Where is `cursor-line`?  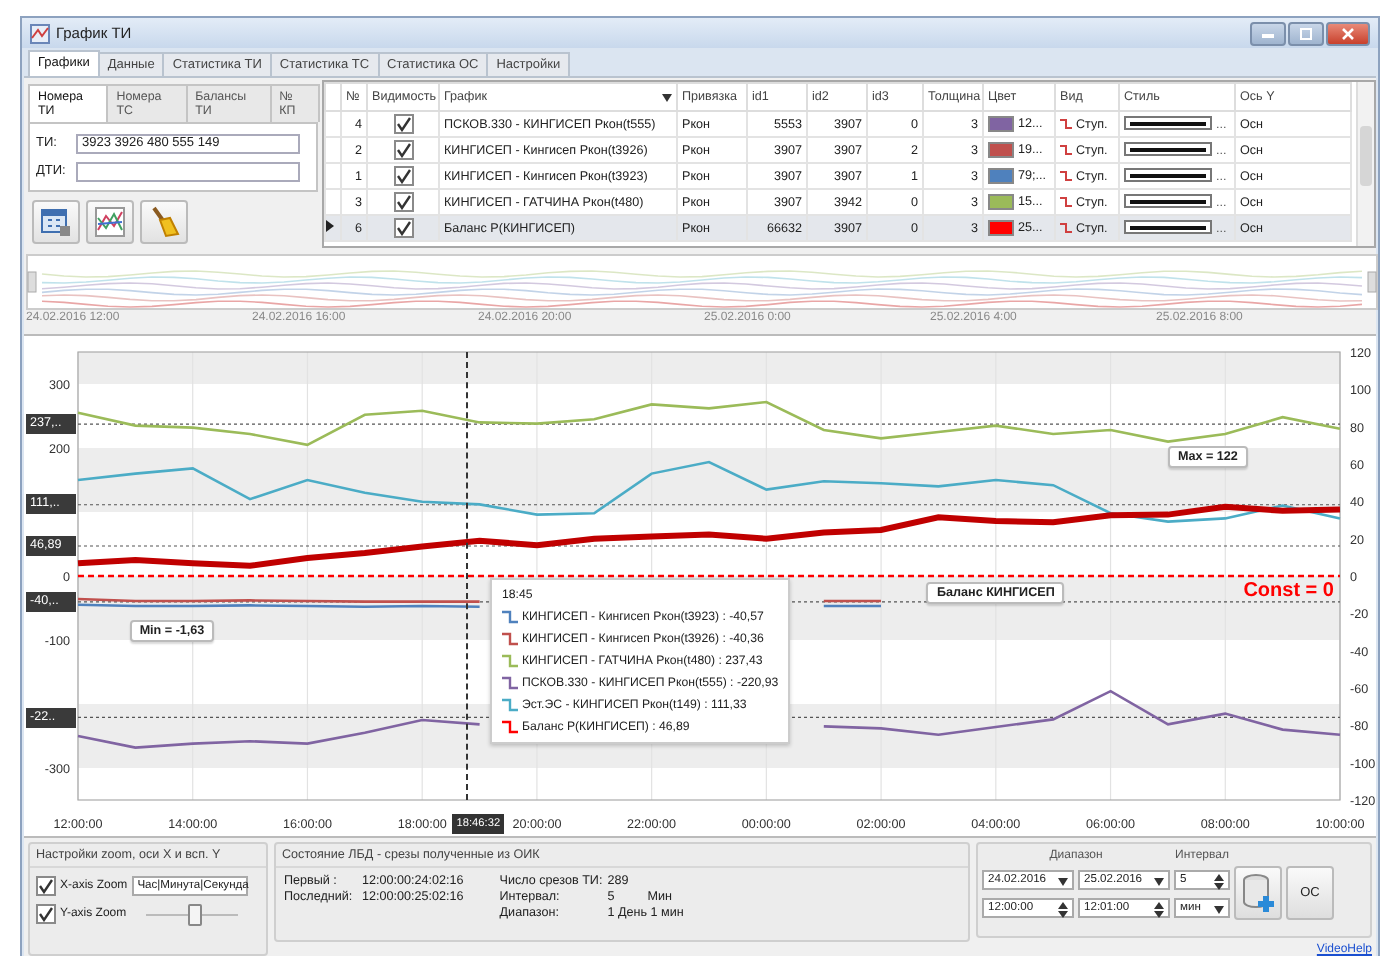
cursor-line is located at coordinates (467, 576).